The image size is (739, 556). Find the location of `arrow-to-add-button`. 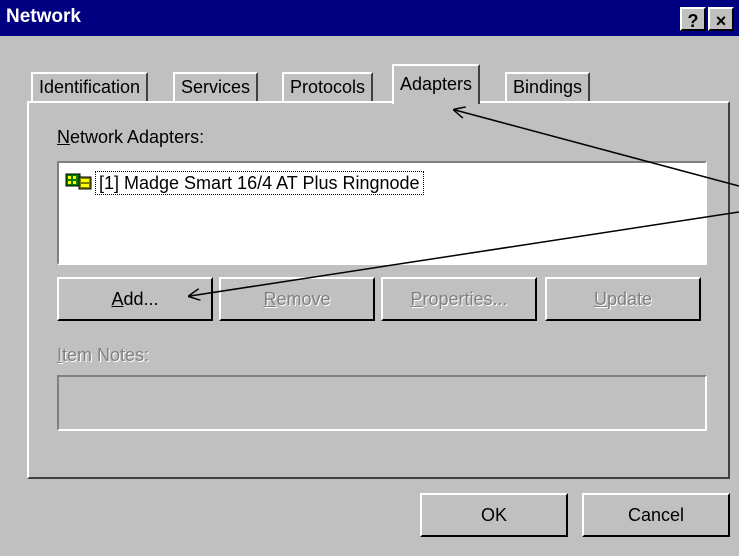

arrow-to-add-button is located at coordinates (464, 253).